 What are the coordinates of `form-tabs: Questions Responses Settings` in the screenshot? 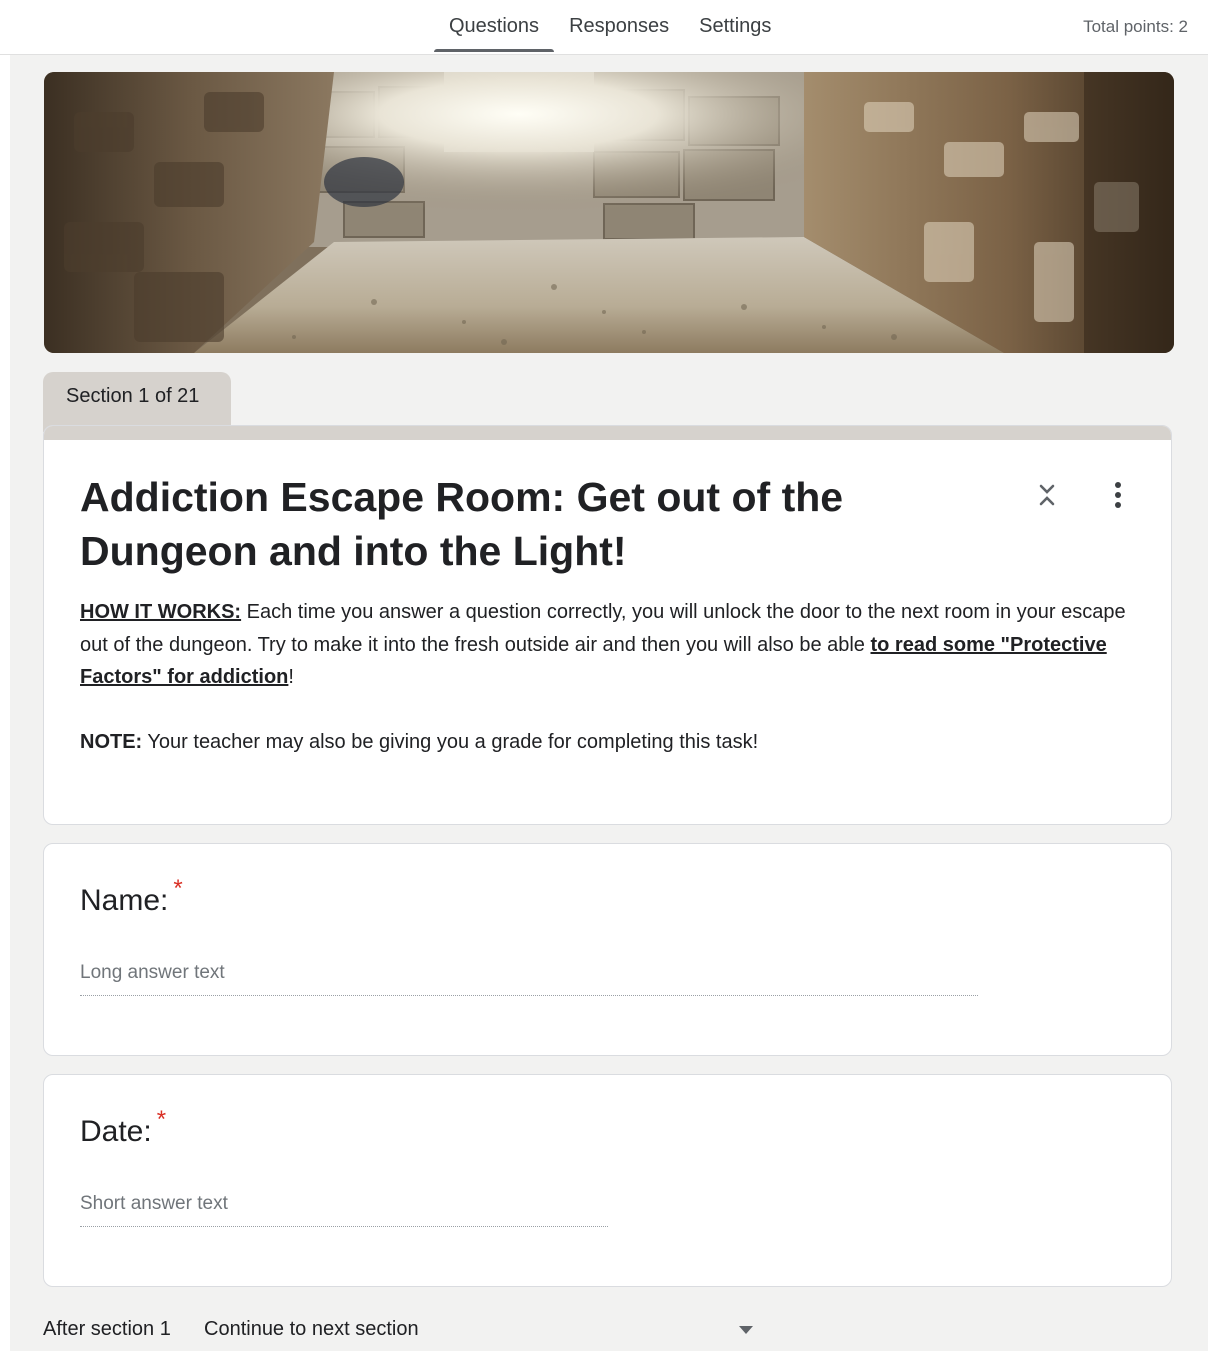 It's located at (610, 27).